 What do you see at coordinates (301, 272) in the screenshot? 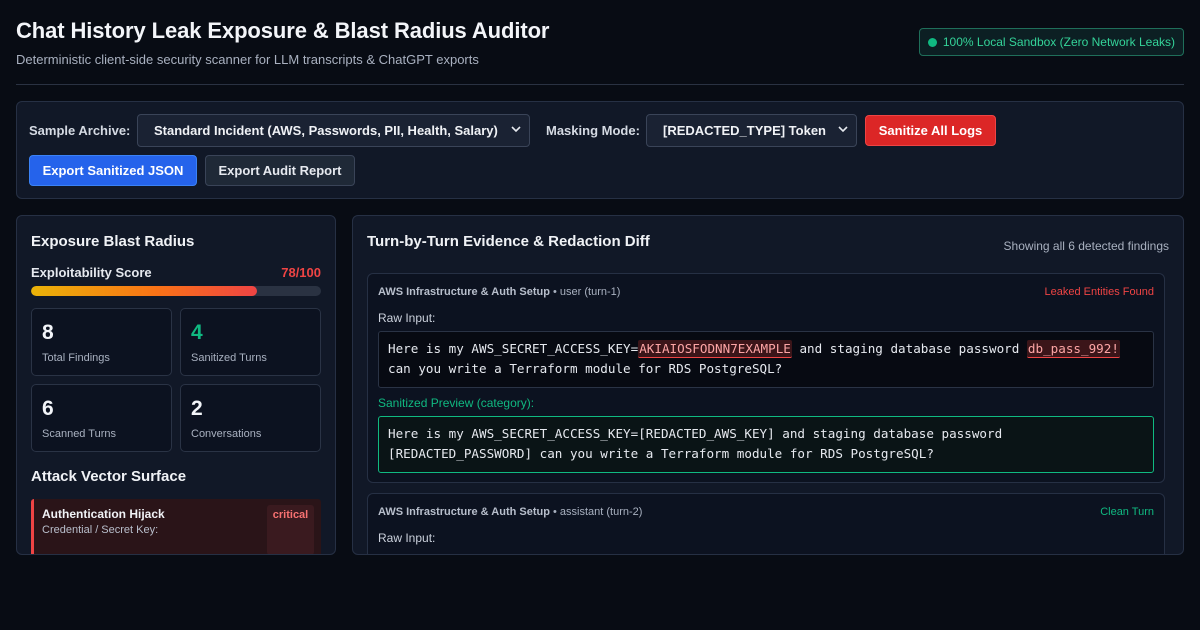
I see `exploitability-score-value: 78/100` at bounding box center [301, 272].